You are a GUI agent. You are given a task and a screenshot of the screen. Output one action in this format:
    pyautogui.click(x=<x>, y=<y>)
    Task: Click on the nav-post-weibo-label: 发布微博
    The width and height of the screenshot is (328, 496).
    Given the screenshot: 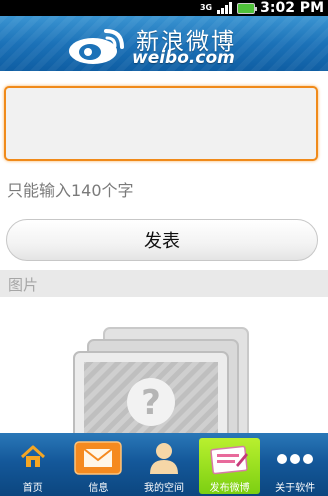 What is the action you would take?
    pyautogui.click(x=229, y=488)
    